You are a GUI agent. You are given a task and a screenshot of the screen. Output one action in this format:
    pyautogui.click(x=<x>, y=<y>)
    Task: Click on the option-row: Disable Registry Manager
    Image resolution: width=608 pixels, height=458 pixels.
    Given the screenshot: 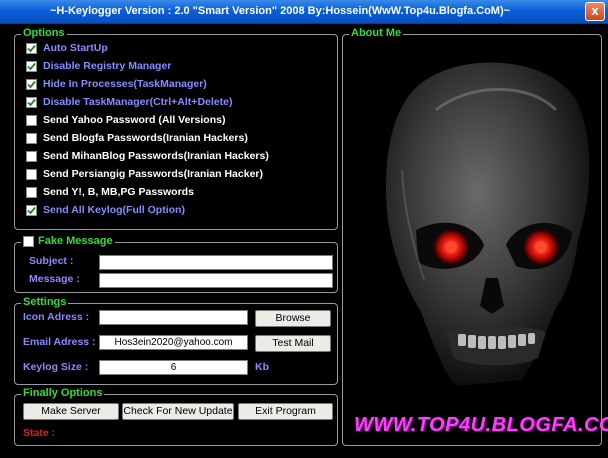 What is the action you would take?
    pyautogui.click(x=98, y=66)
    